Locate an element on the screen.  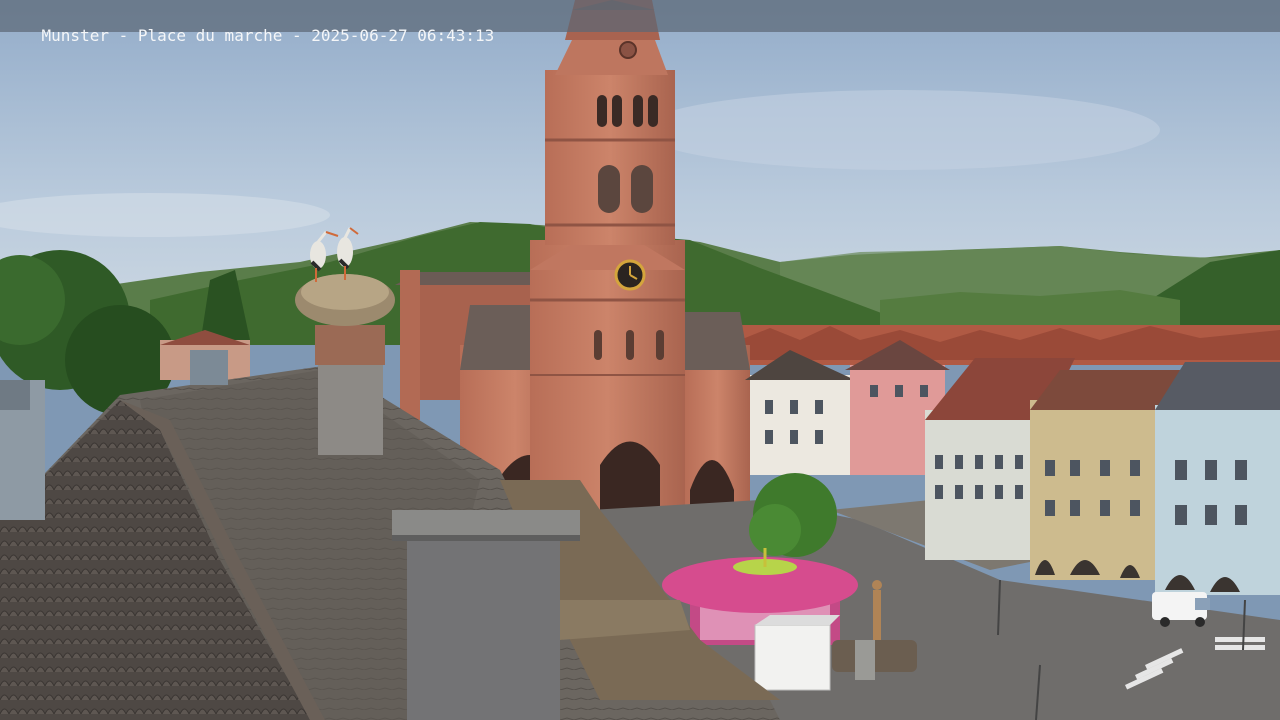
townhouse-ochre is located at coordinates (1095, 490).